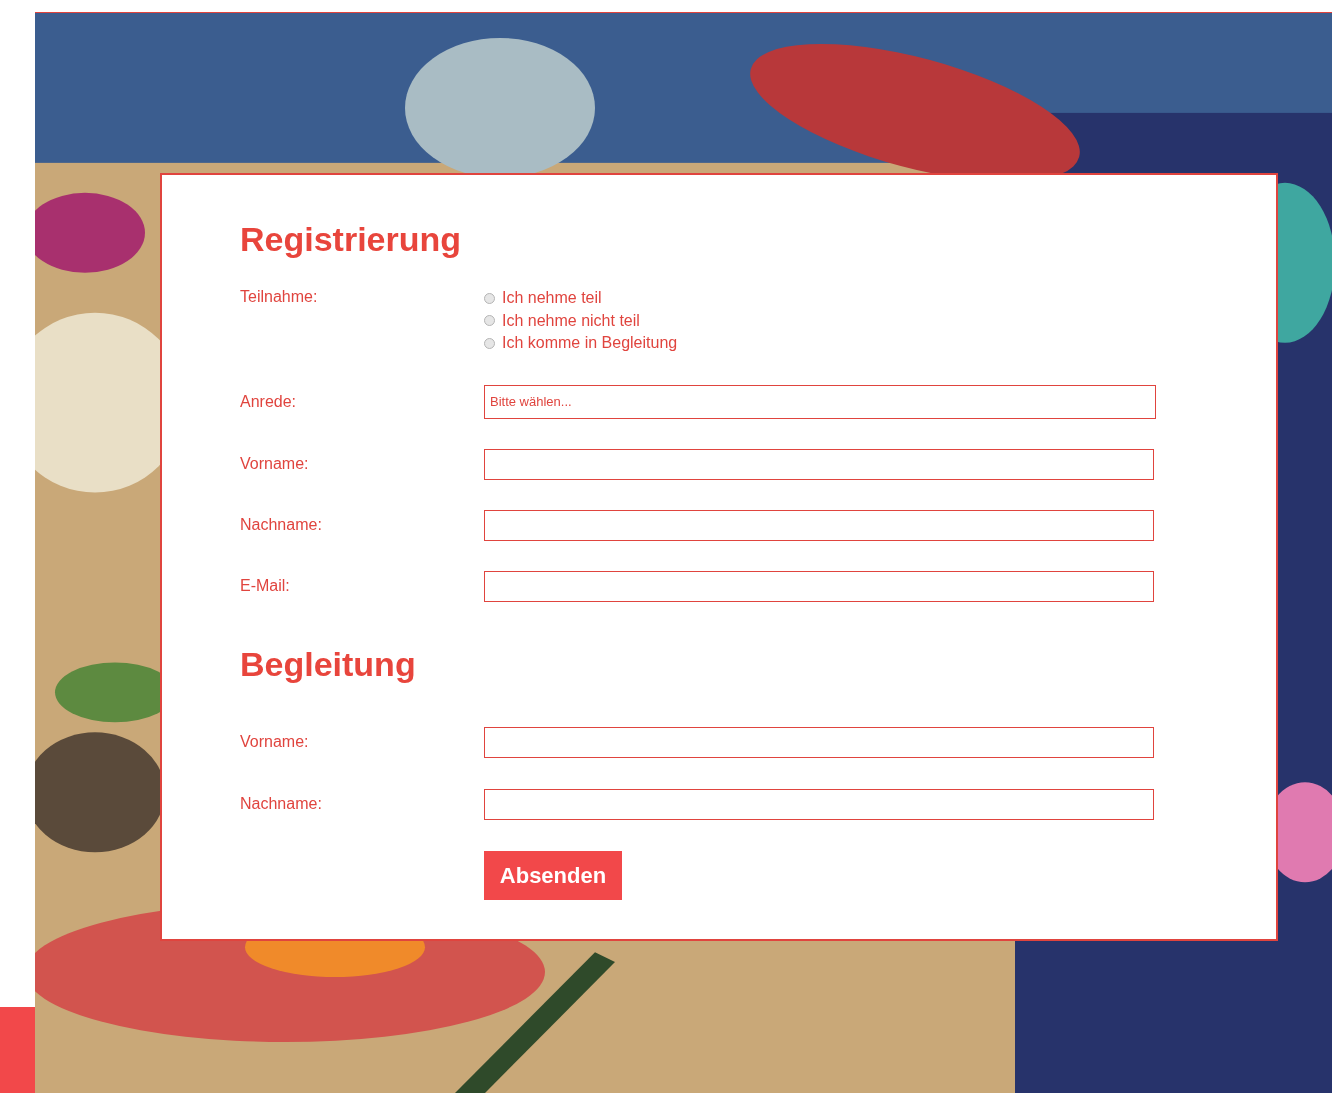 This screenshot has height=1093, width=1332. I want to click on radio-option: Ich nehme nicht teil, so click(581, 320).